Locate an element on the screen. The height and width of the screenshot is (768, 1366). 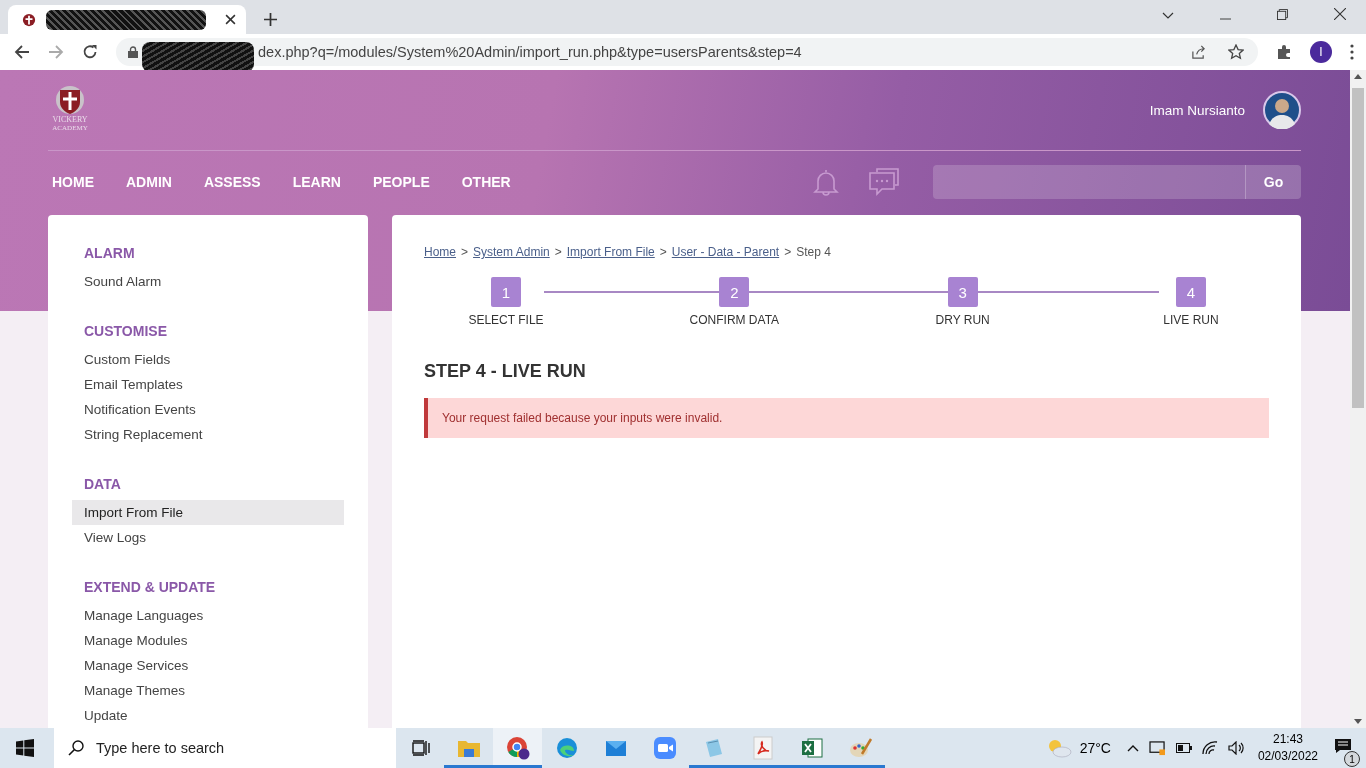
step-number: 3 is located at coordinates (962, 292).